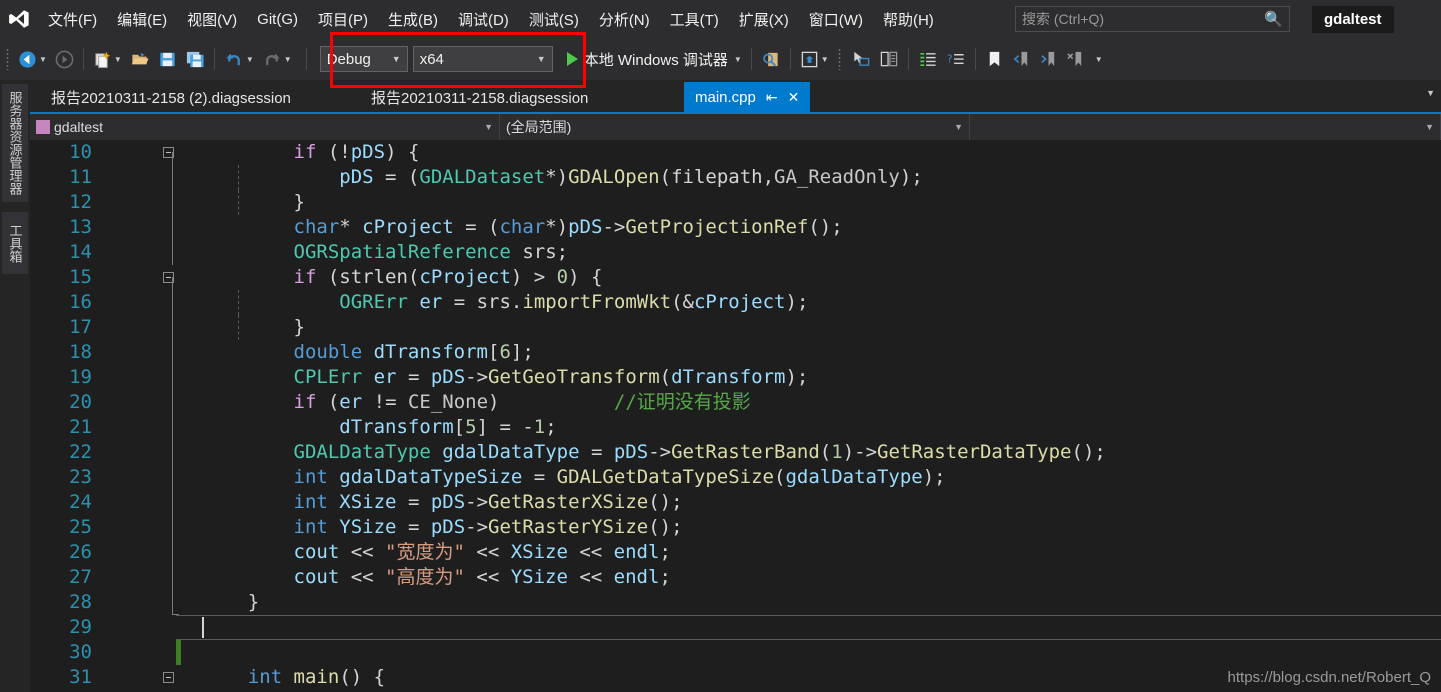 Image resolution: width=1441 pixels, height=692 pixels. I want to click on code-line: 28 }, so click(735, 602).